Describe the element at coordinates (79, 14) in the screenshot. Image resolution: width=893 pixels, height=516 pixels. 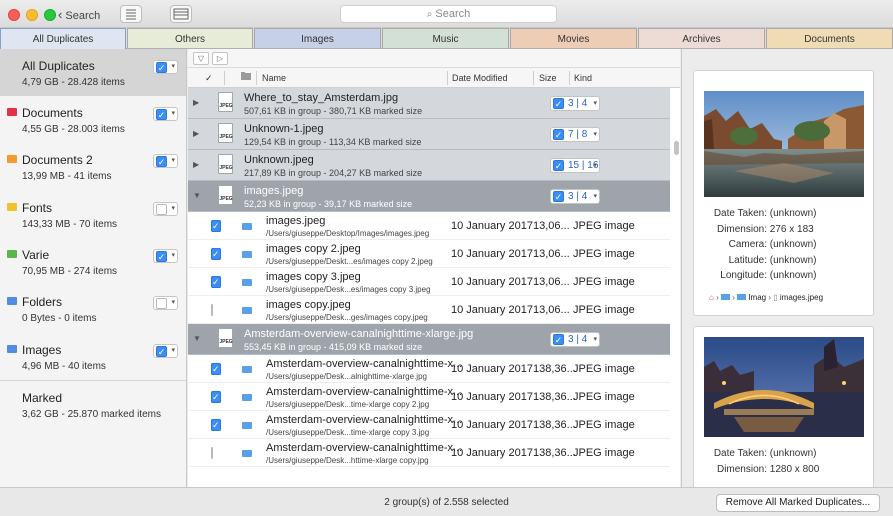
I see `back-button: ‹ Search` at that location.